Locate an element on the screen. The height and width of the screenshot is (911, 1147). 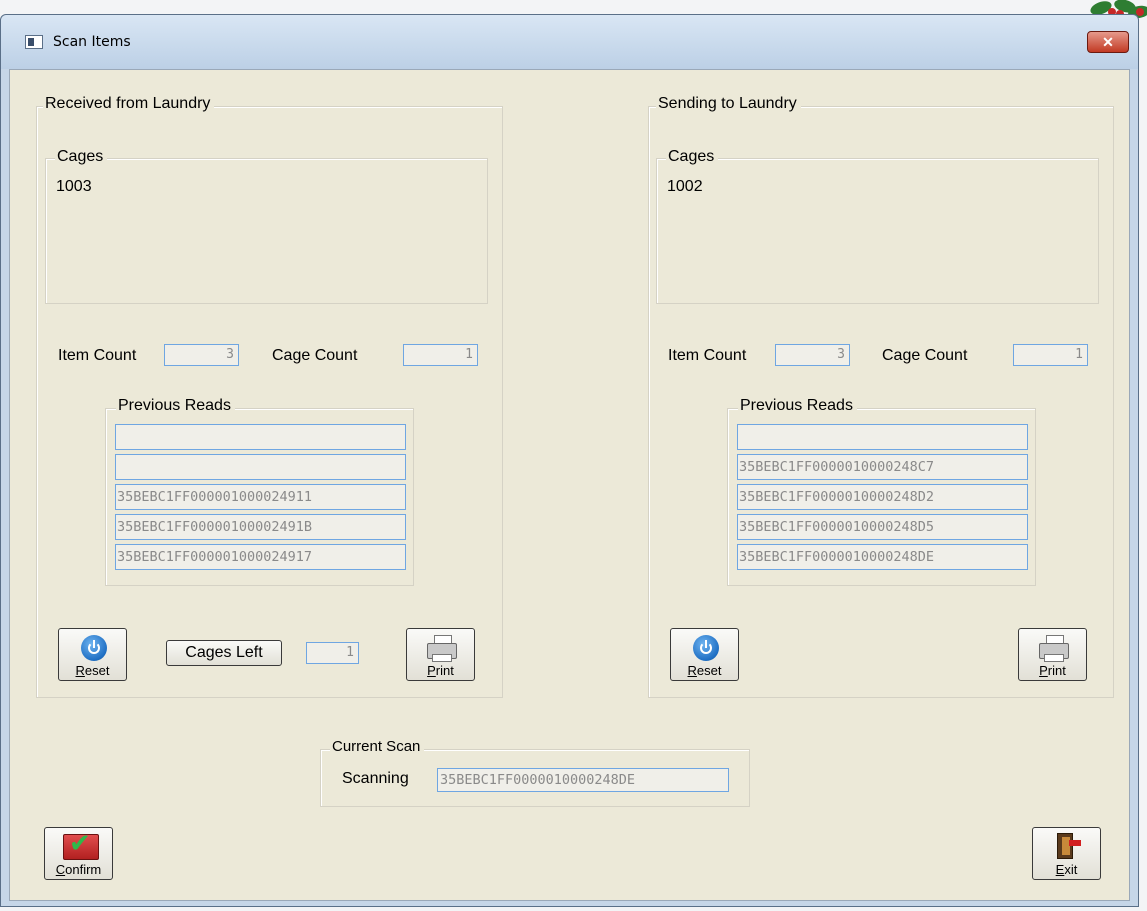
sending-cages-group is located at coordinates (877, 231).